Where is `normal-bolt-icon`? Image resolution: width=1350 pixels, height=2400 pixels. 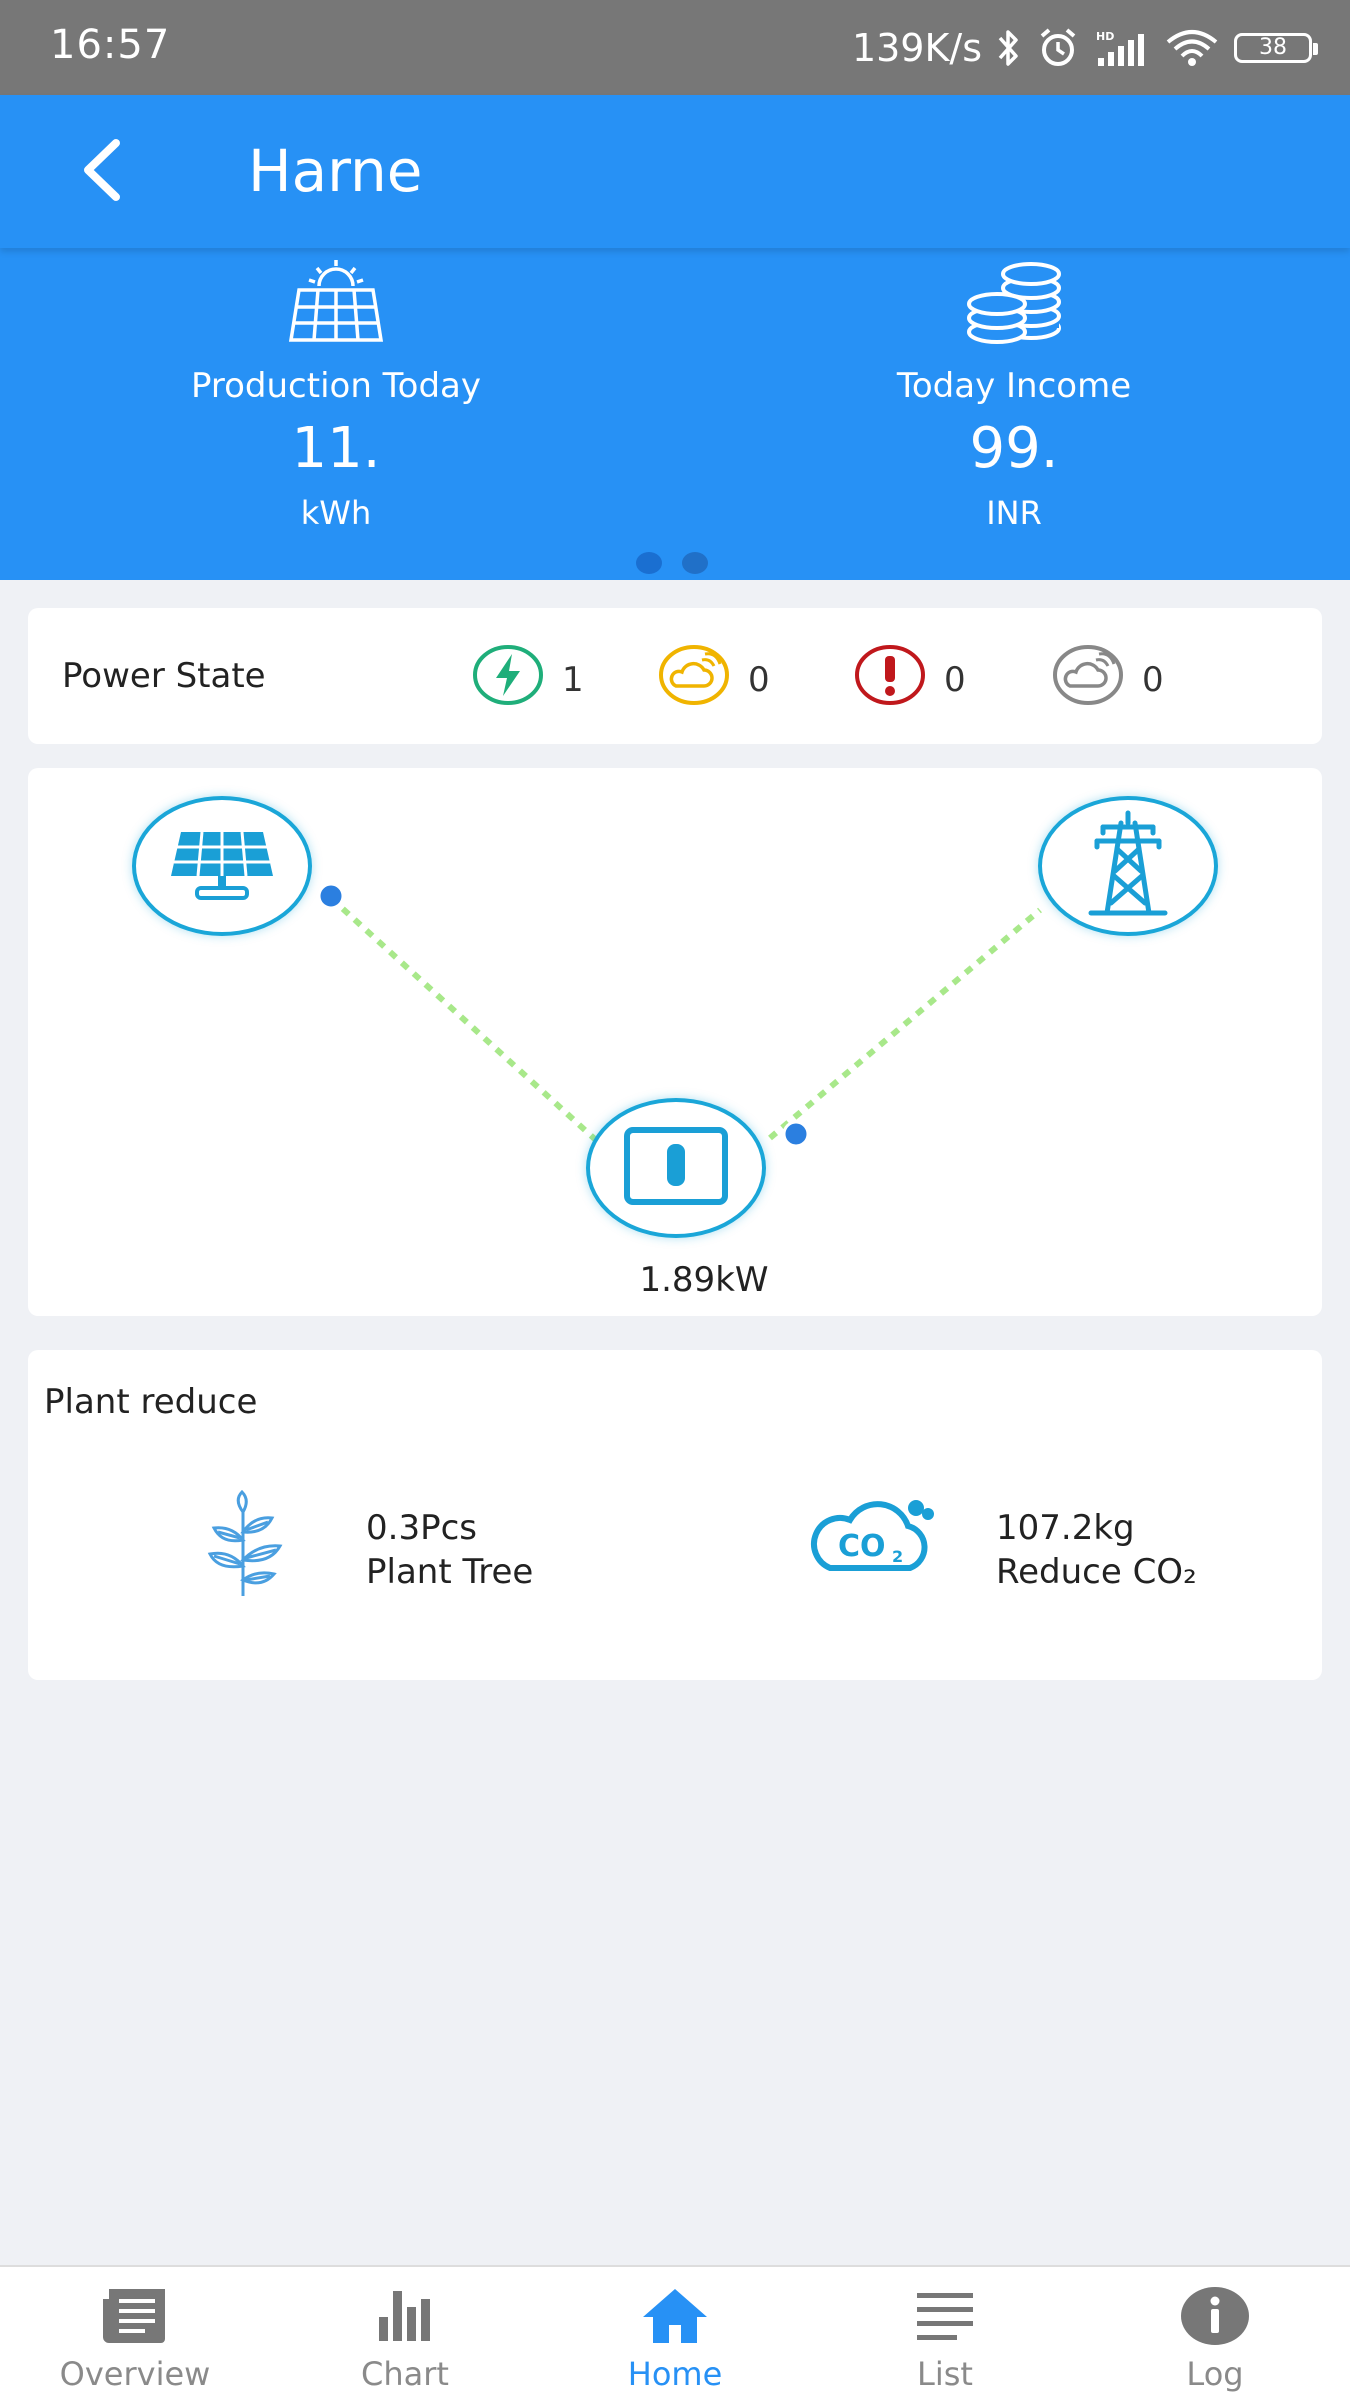
normal-bolt-icon is located at coordinates (508, 679).